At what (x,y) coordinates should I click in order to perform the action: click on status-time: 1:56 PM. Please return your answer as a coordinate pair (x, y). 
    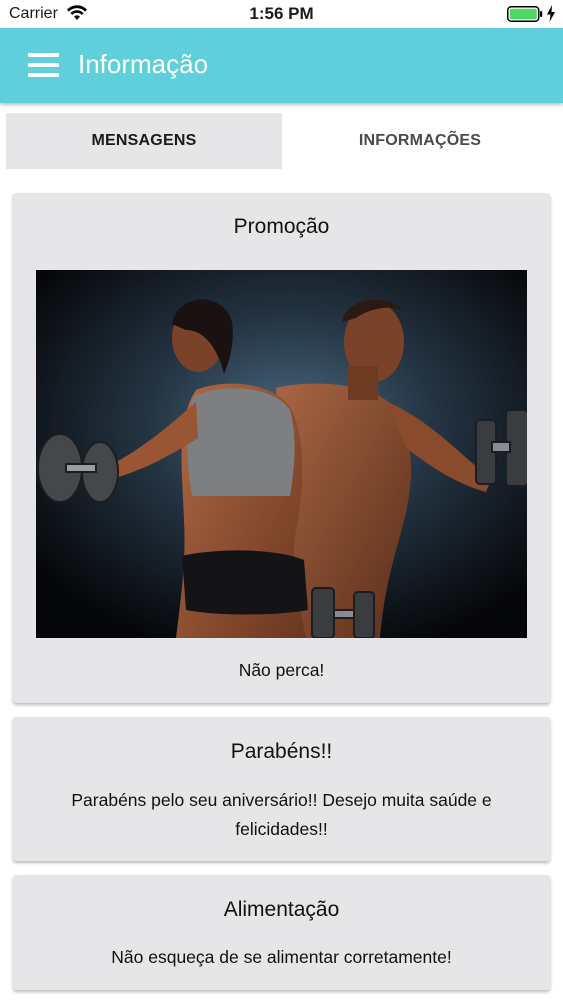
    Looking at the image, I should click on (281, 13).